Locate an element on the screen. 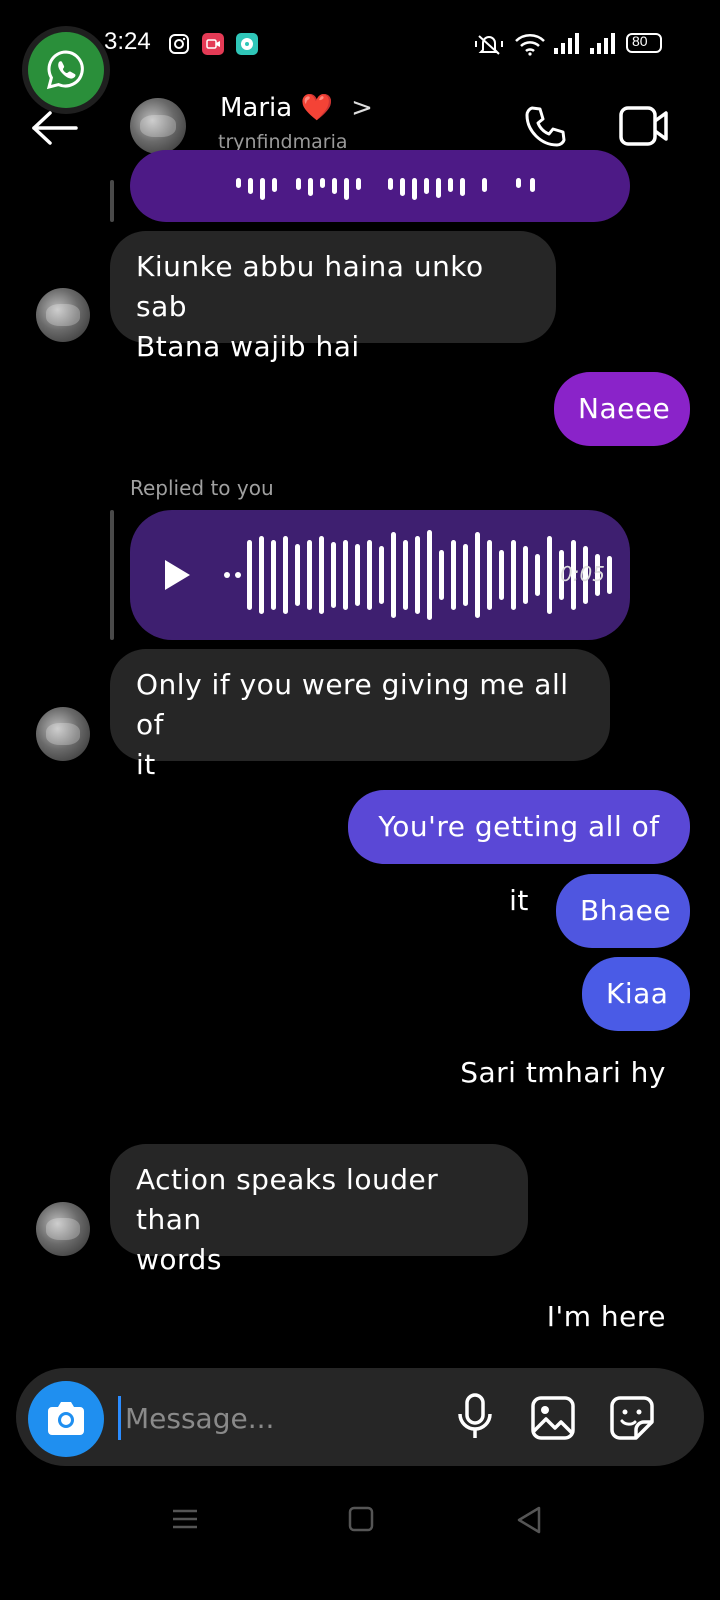 Image resolution: width=720 pixels, height=1600 pixels. whatsapp-icon is located at coordinates (65, 70).